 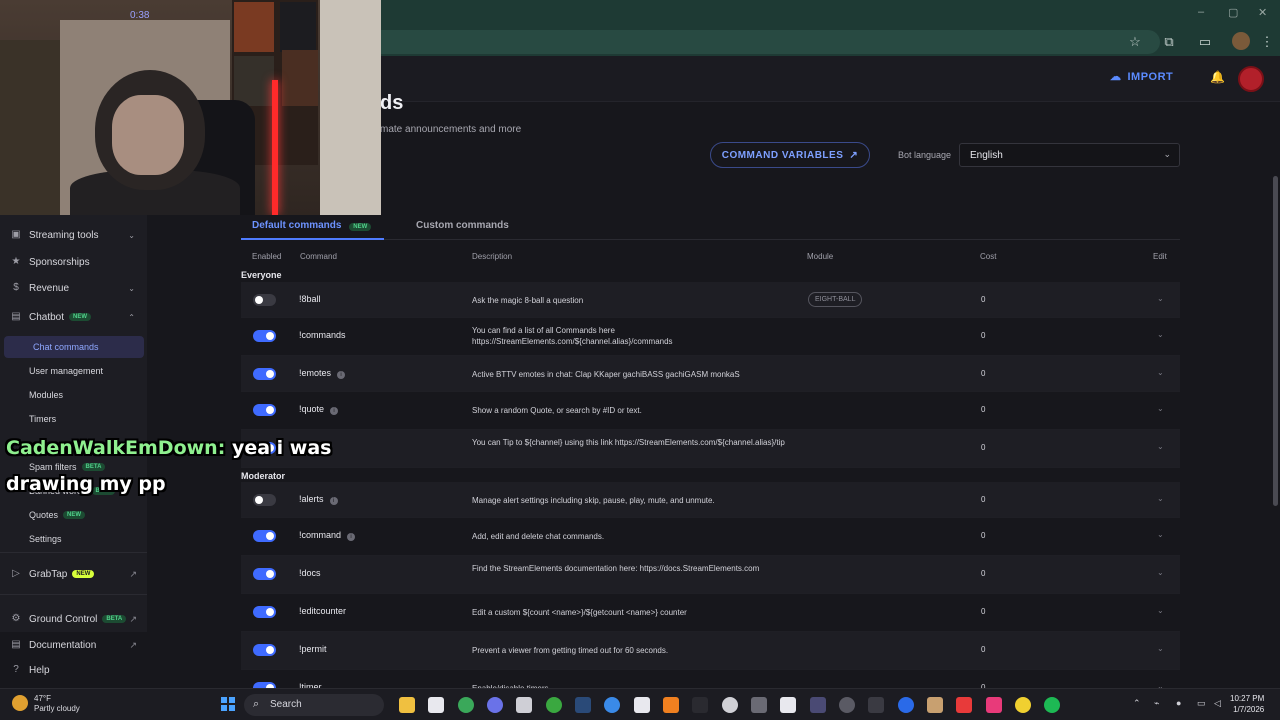 What do you see at coordinates (1137, 703) in the screenshot?
I see `chevron-up-icon: ⌃` at bounding box center [1137, 703].